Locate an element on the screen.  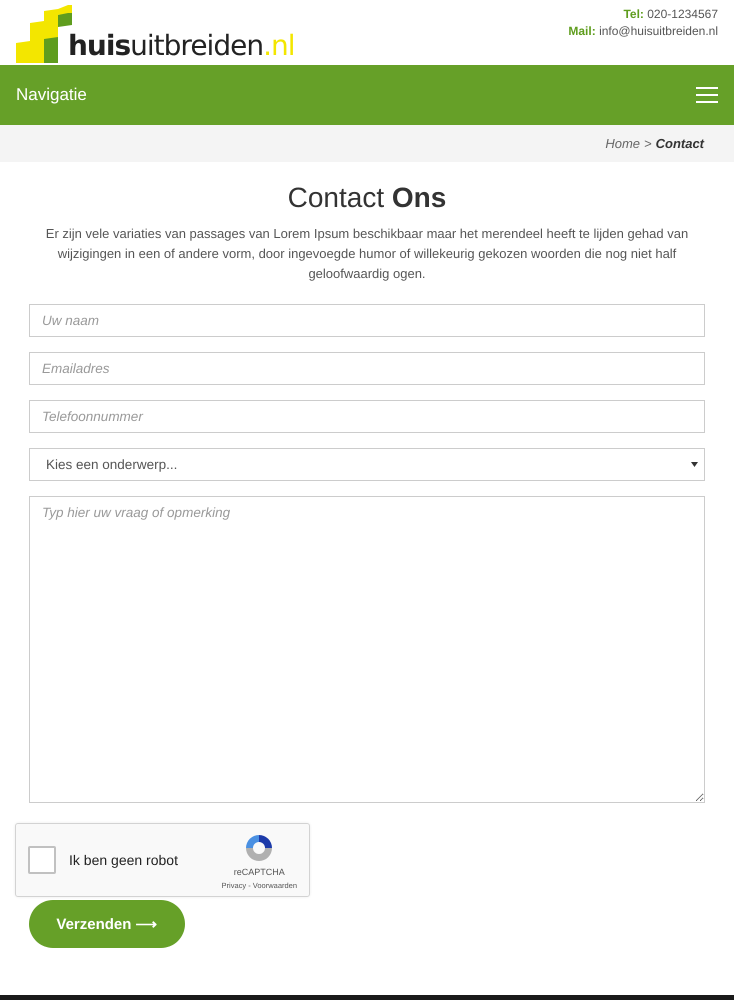
logo-icon is located at coordinates (44, 34).